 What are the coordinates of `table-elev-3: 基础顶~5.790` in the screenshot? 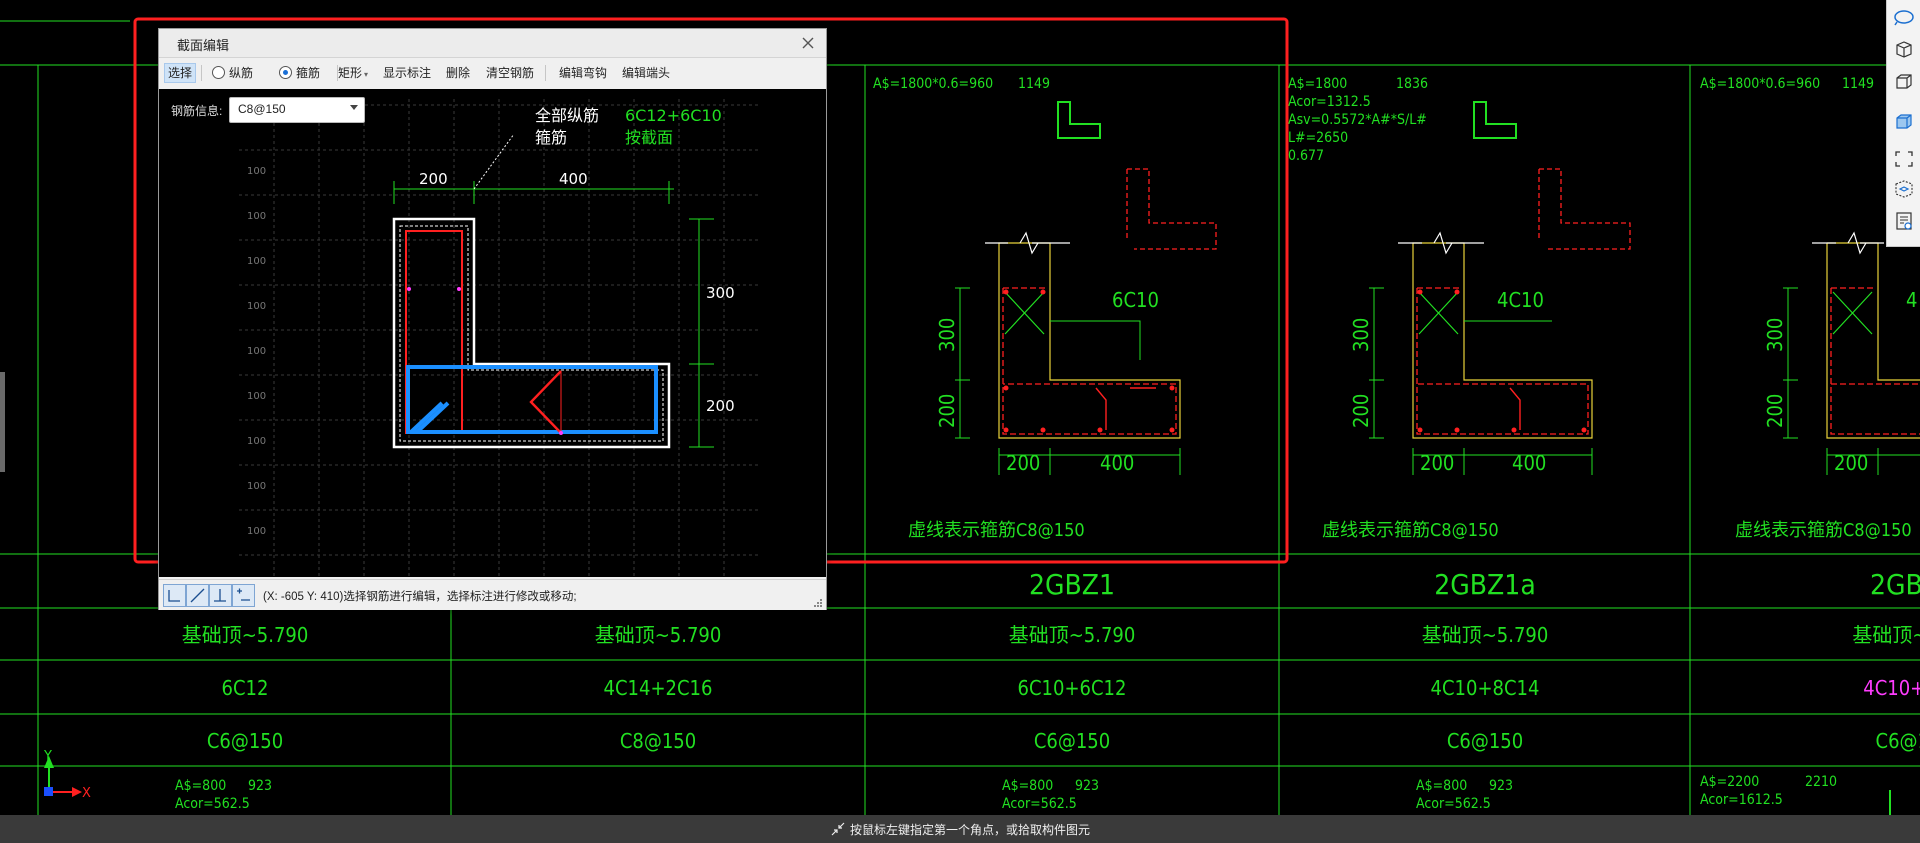 It's located at (1072, 635).